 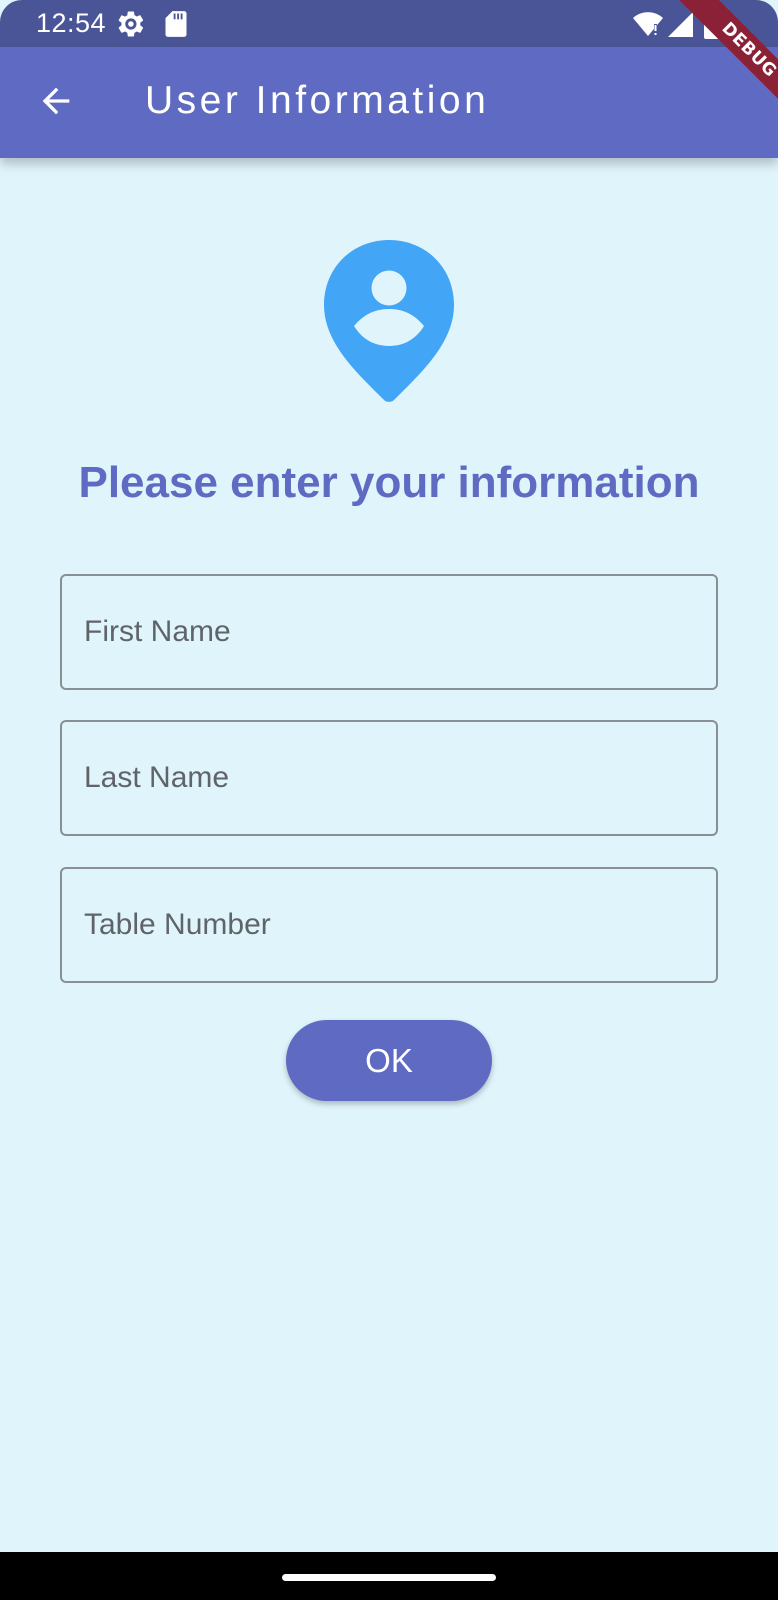 I want to click on sd-card-icon, so click(x=176, y=24).